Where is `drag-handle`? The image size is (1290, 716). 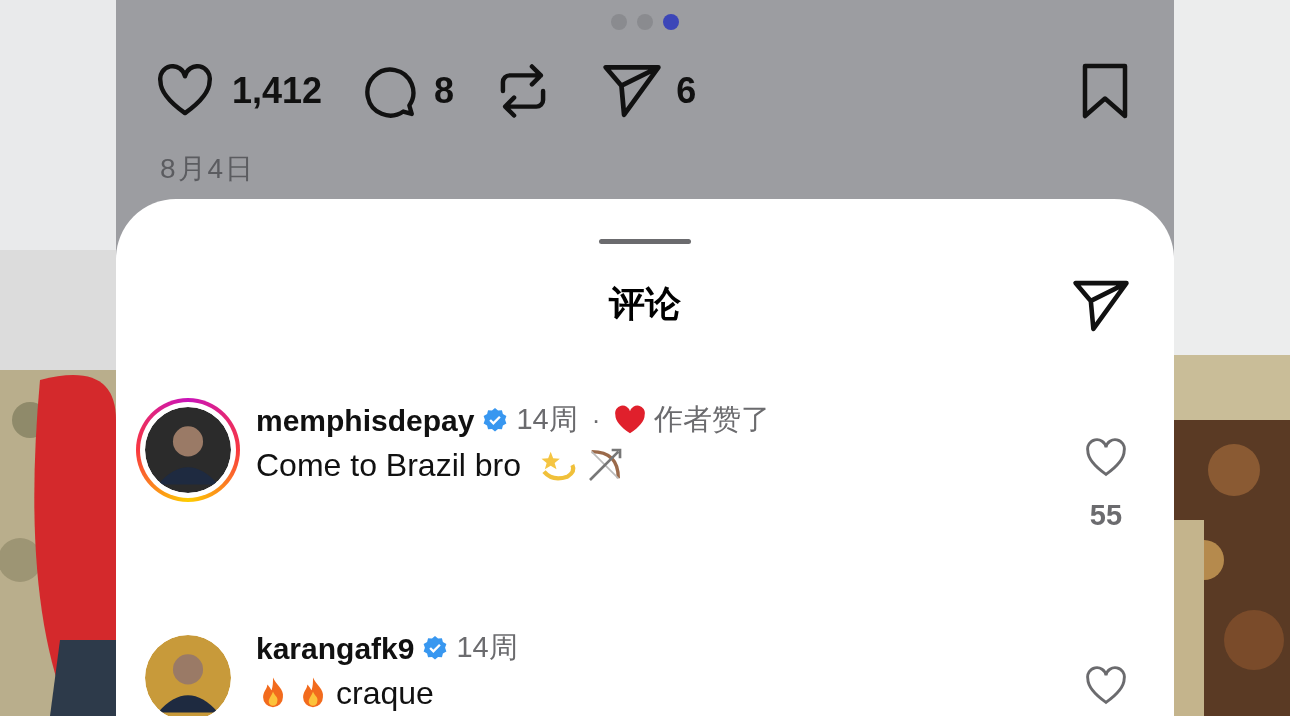
drag-handle is located at coordinates (645, 241).